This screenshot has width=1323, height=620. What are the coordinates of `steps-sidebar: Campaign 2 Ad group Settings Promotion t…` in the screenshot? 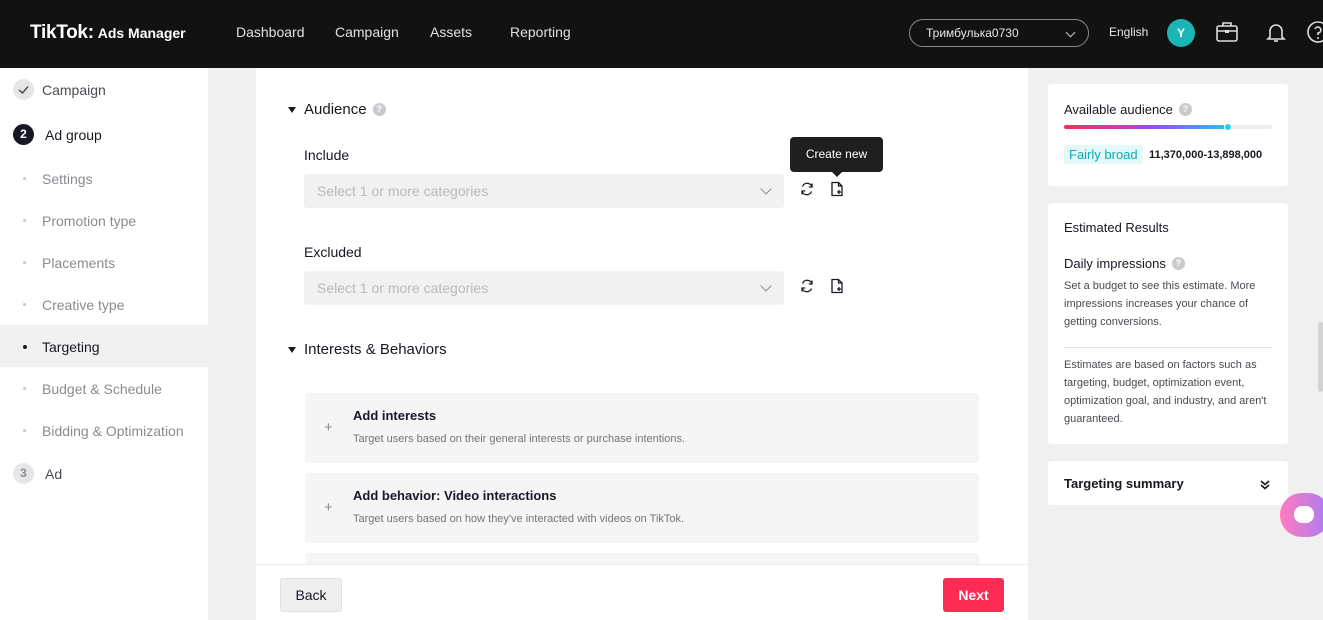 It's located at (104, 344).